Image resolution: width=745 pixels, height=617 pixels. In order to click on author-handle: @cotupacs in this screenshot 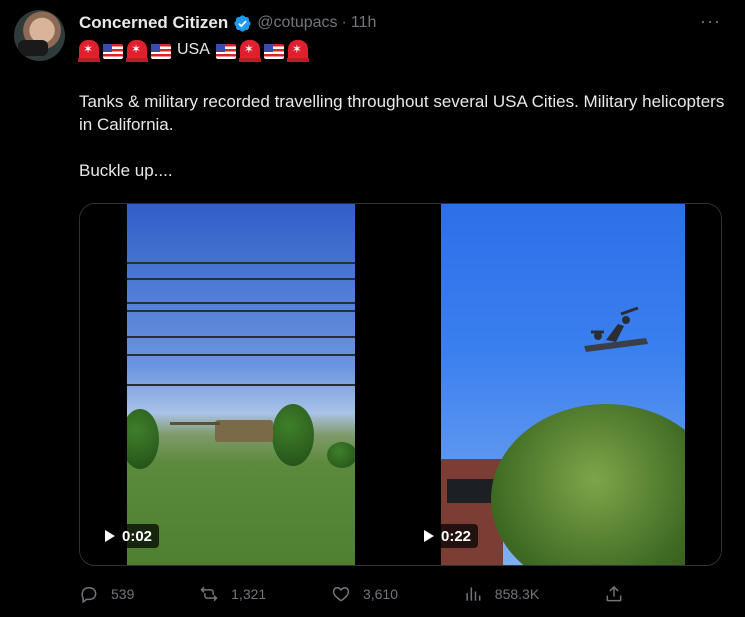, I will do `click(297, 23)`.